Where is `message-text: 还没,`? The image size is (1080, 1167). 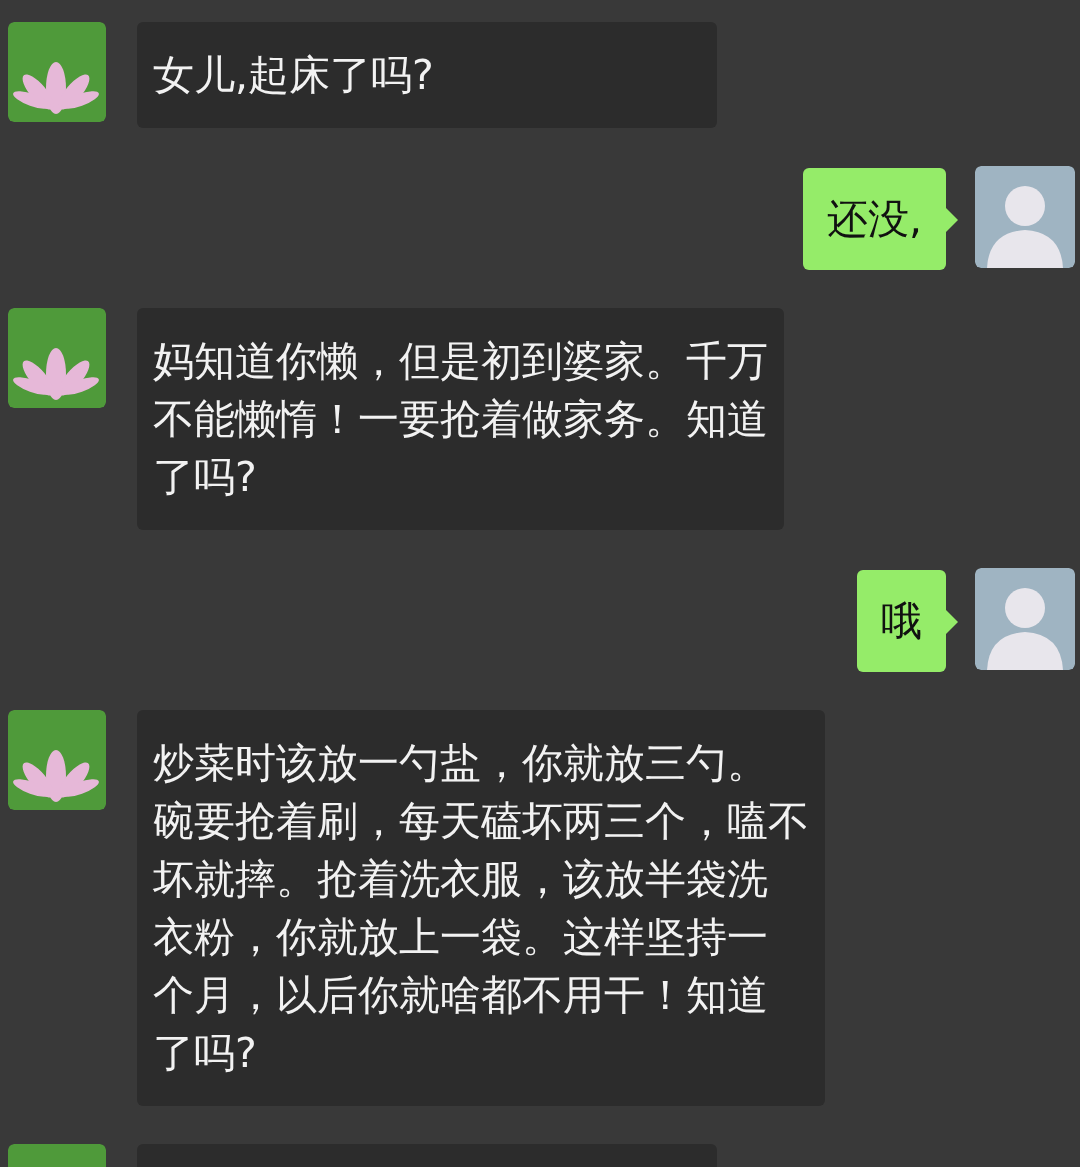
message-text: 还没, is located at coordinates (874, 219).